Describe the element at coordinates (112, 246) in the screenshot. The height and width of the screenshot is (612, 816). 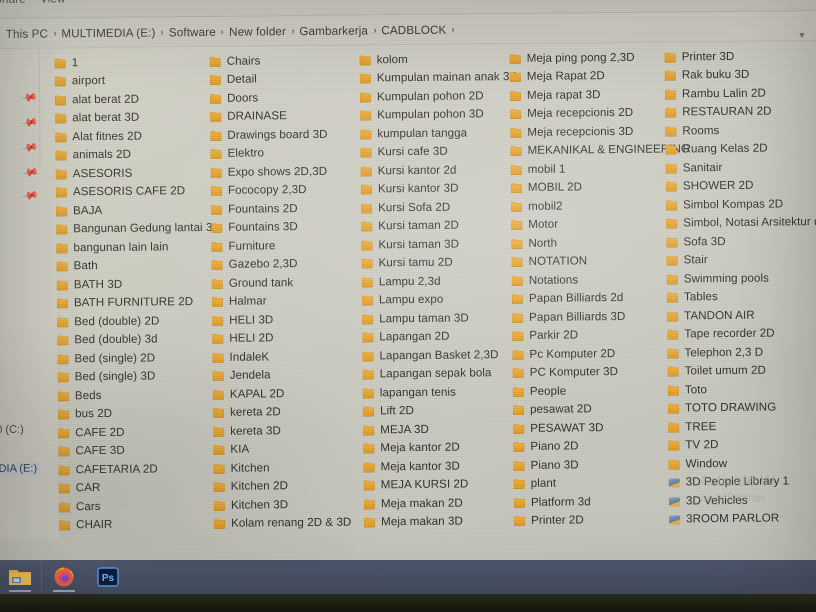
I see `list-item: bangunan lain lain` at that location.